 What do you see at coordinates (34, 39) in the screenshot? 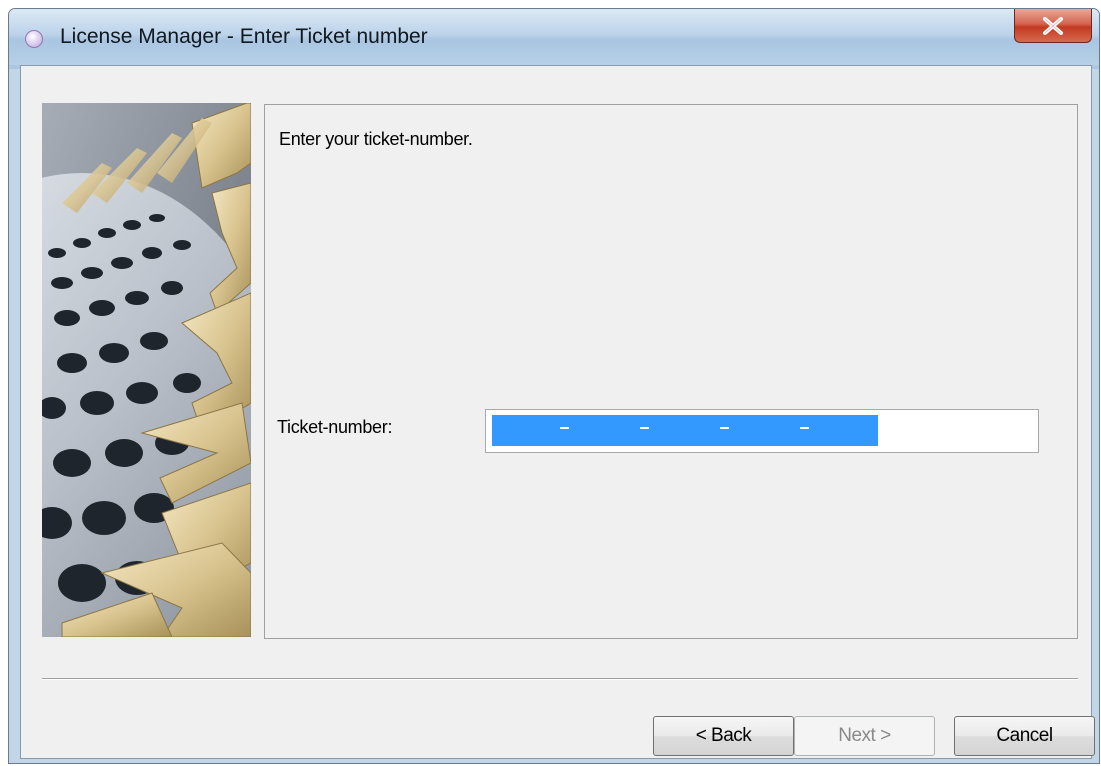
I see `app-orb-icon` at bounding box center [34, 39].